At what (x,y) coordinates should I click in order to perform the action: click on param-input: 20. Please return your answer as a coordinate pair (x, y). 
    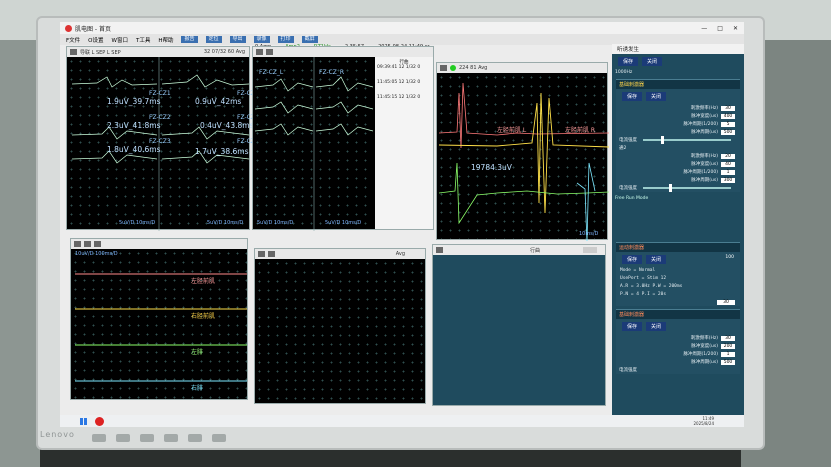
    Looking at the image, I should click on (728, 156).